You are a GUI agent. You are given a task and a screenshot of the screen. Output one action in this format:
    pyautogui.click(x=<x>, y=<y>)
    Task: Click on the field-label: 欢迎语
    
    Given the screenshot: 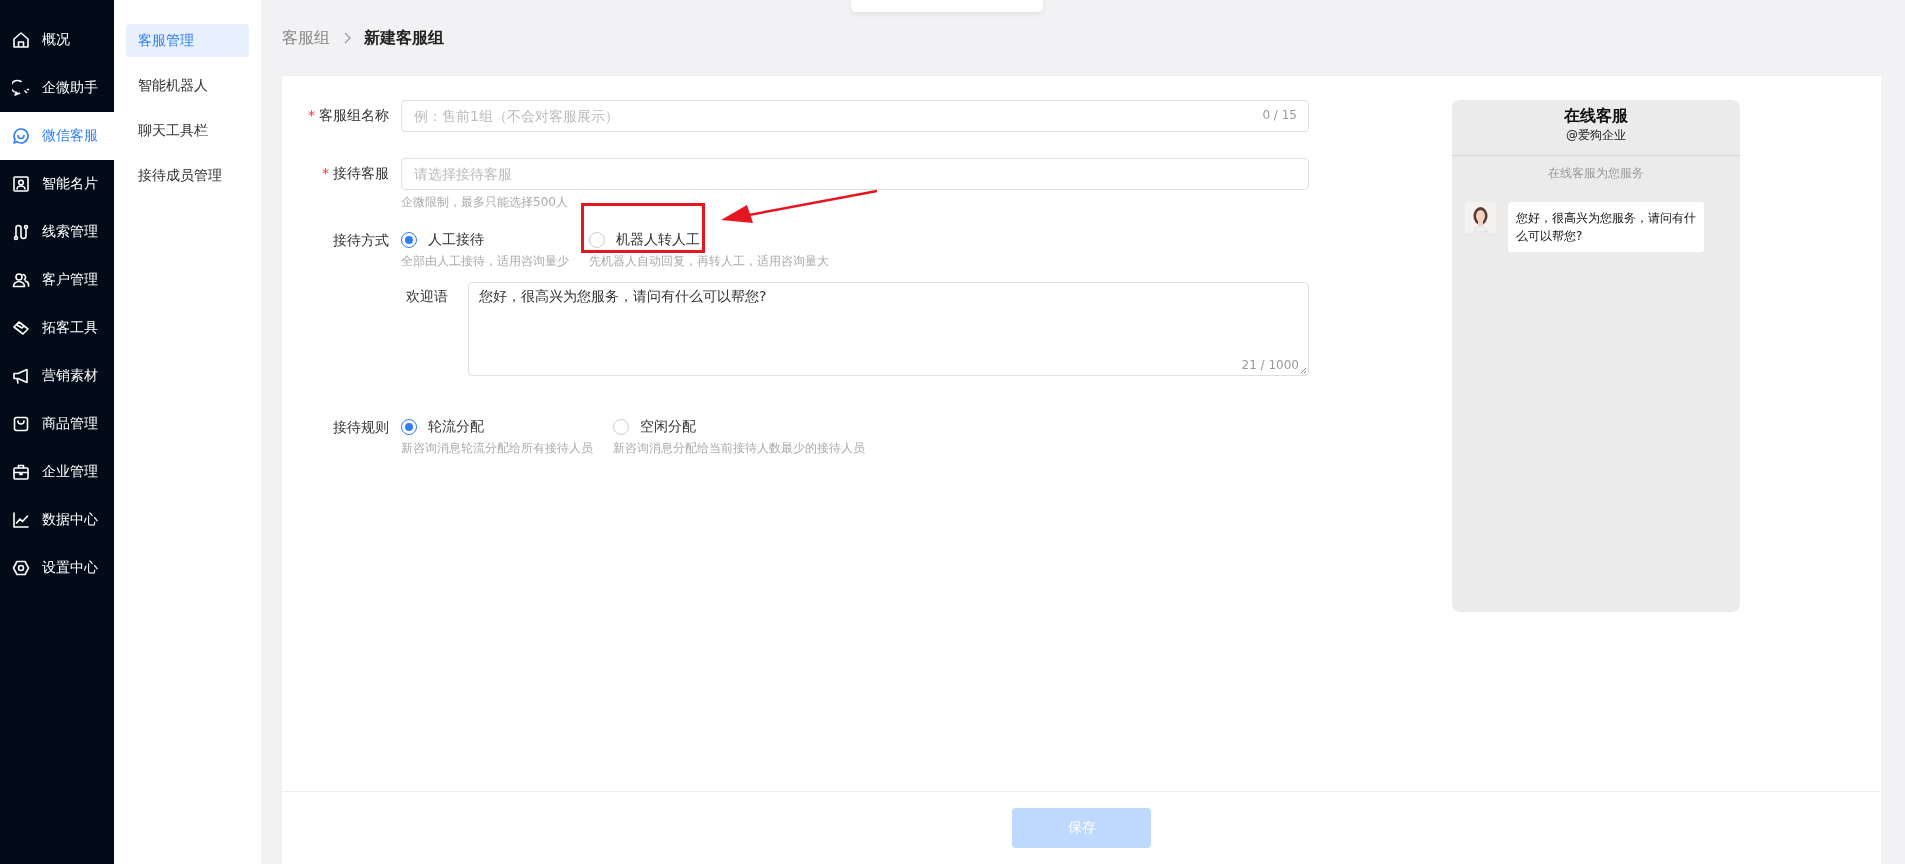 What is the action you would take?
    pyautogui.click(x=426, y=296)
    